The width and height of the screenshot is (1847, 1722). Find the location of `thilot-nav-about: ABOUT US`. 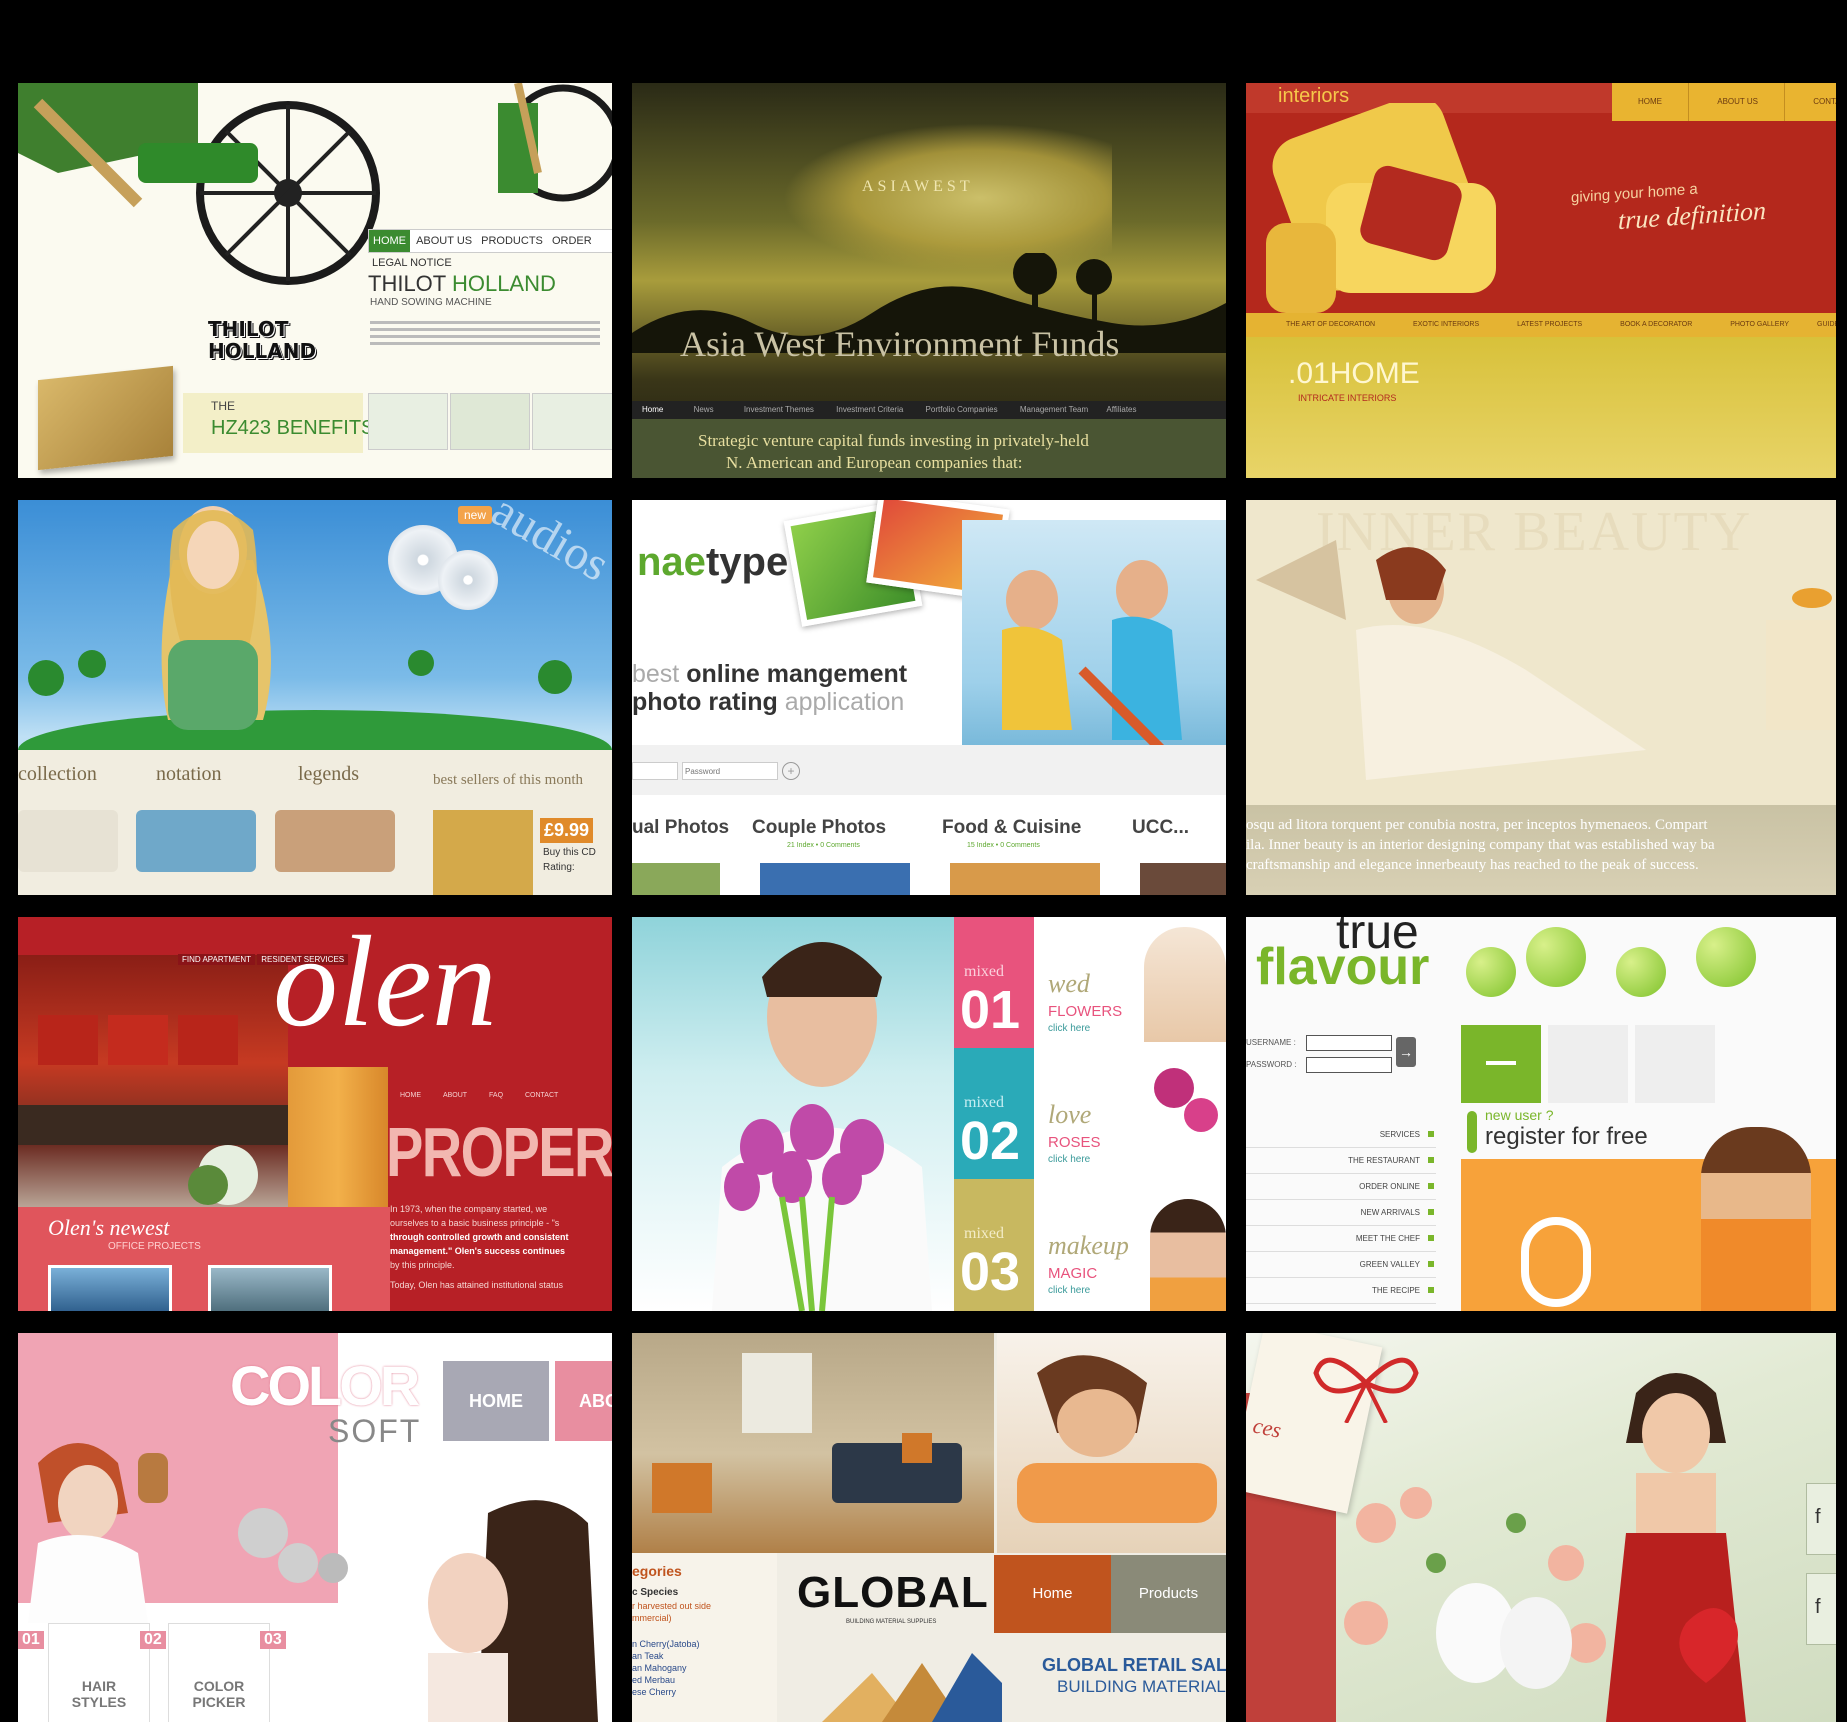

thilot-nav-about: ABOUT US is located at coordinates (444, 241).